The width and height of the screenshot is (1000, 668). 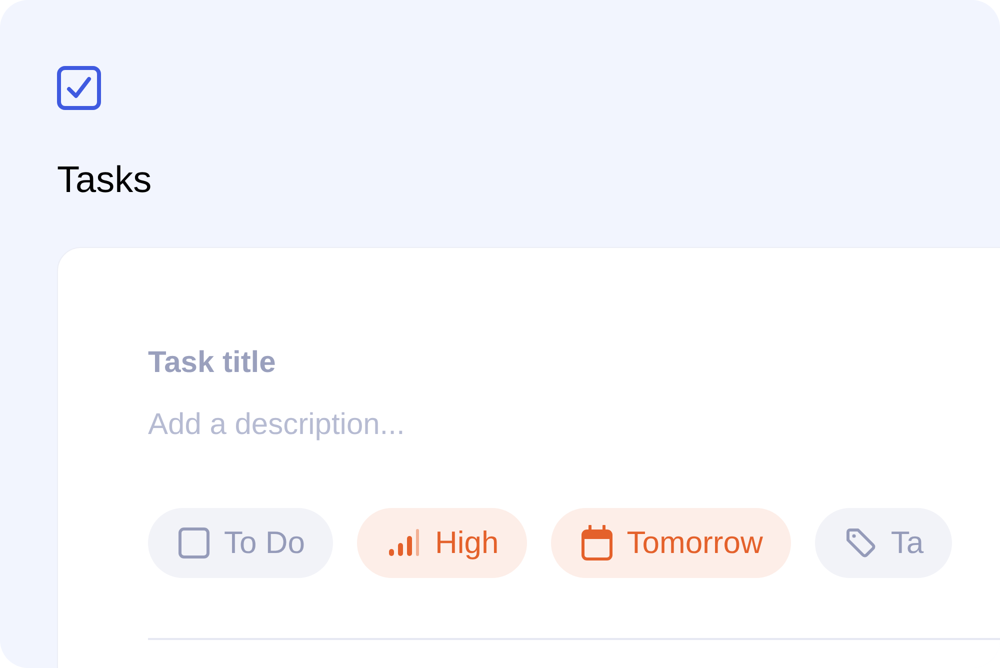 I want to click on tag-chip: Ta, so click(x=883, y=543).